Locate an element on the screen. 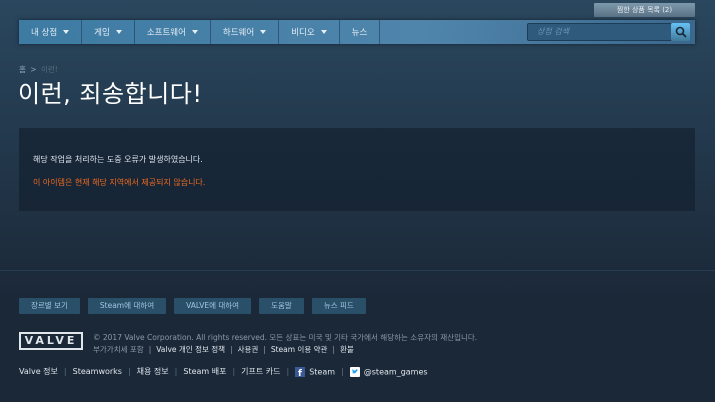 The width and height of the screenshot is (715, 402). main-nav-bar: 내 상점 게임 소프트웨어 하드웨어 비디오 뉴스 상점 검색 is located at coordinates (357, 32).